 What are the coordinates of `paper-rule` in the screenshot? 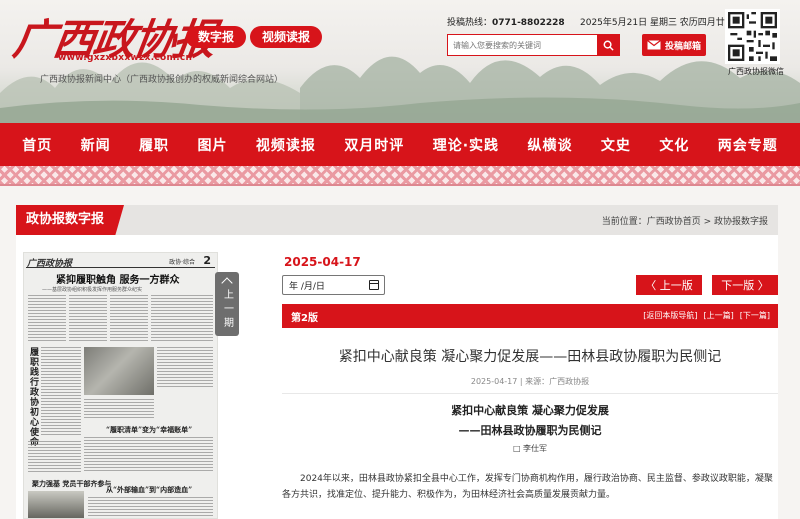 It's located at (120, 267).